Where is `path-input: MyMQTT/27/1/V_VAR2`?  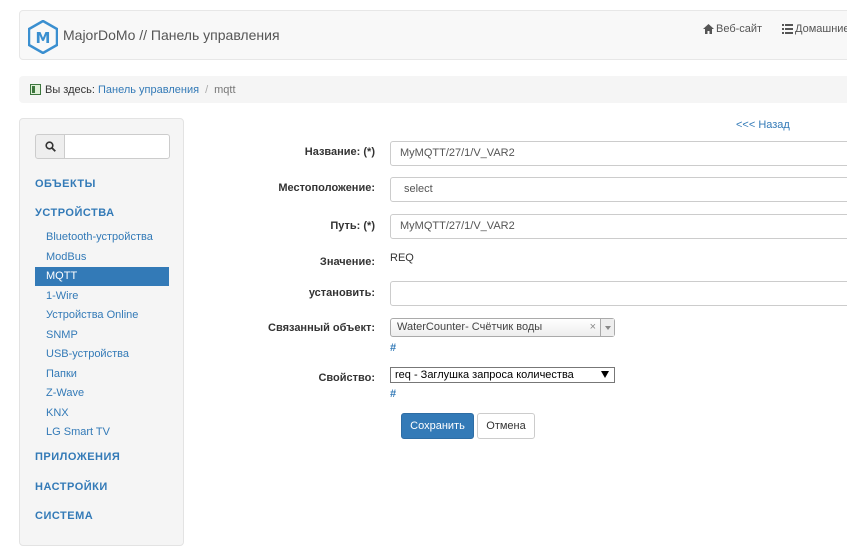
path-input: MyMQTT/27/1/V_VAR2 is located at coordinates (618, 226).